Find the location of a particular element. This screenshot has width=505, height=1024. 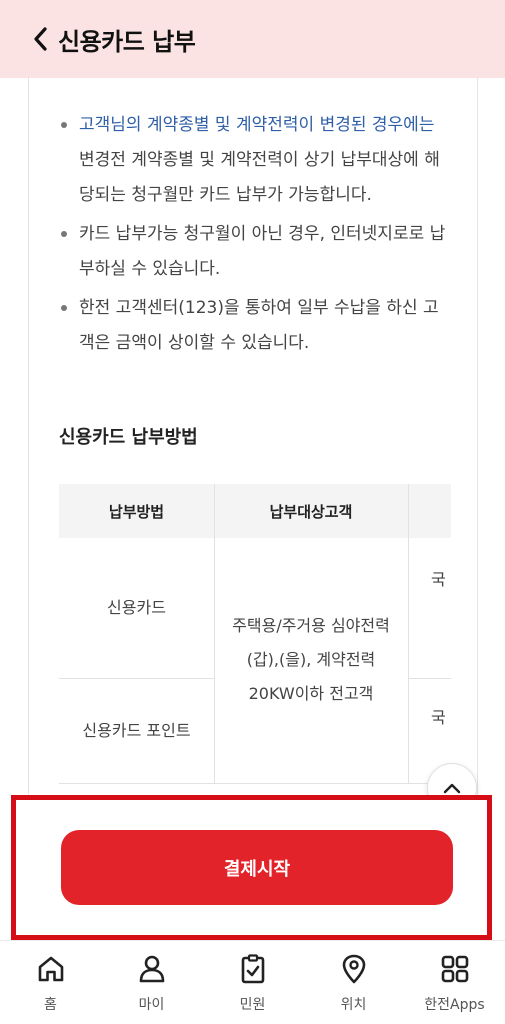

tab-label: 홈 is located at coordinates (50, 1005).